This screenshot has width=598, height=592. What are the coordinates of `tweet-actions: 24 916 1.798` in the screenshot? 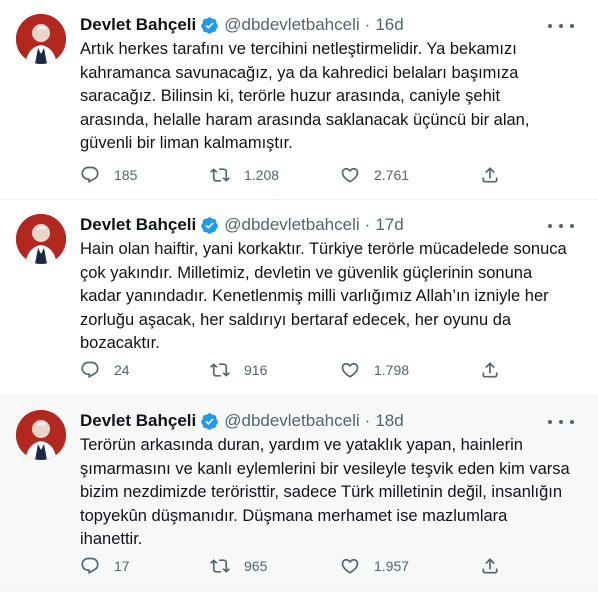 It's located at (300, 370).